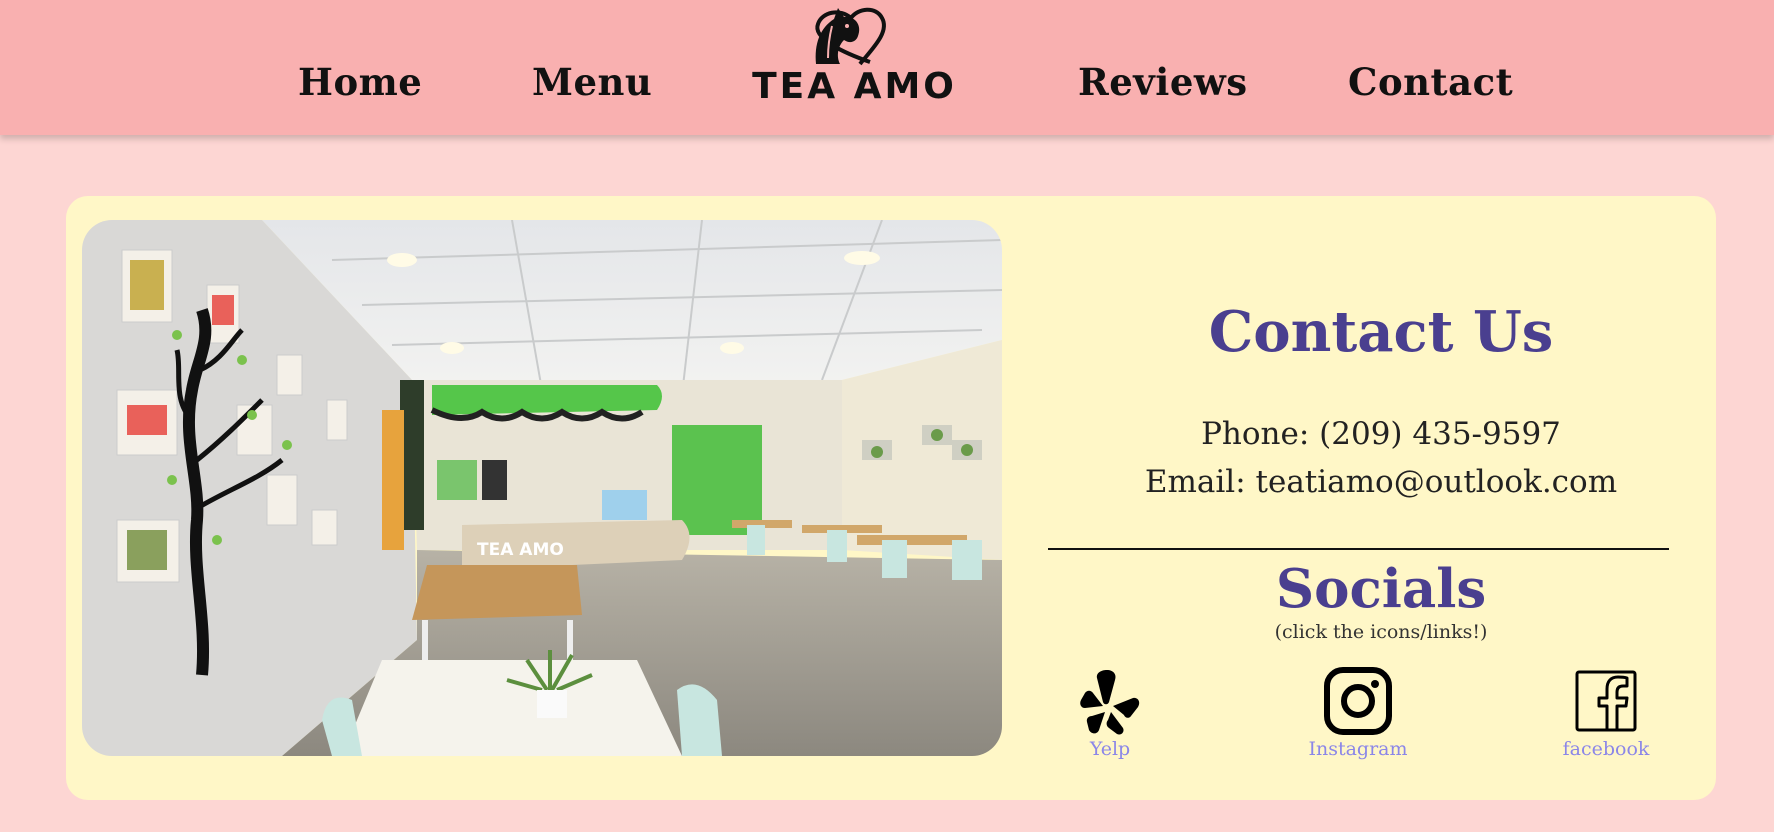 This screenshot has height=832, width=1774. What do you see at coordinates (1358, 701) in the screenshot?
I see `instagram-icon` at bounding box center [1358, 701].